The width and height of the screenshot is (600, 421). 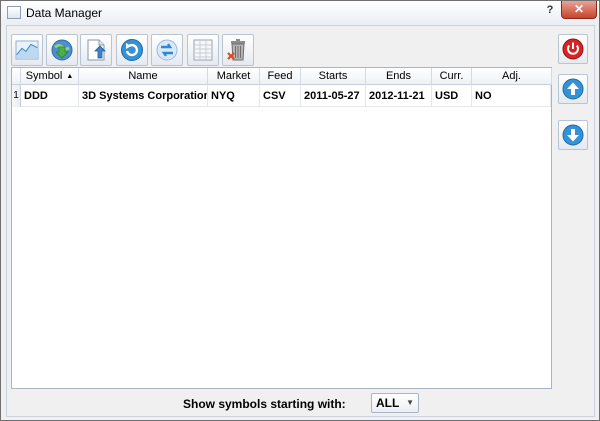 I want to click on arrow-down-icon, so click(x=573, y=135).